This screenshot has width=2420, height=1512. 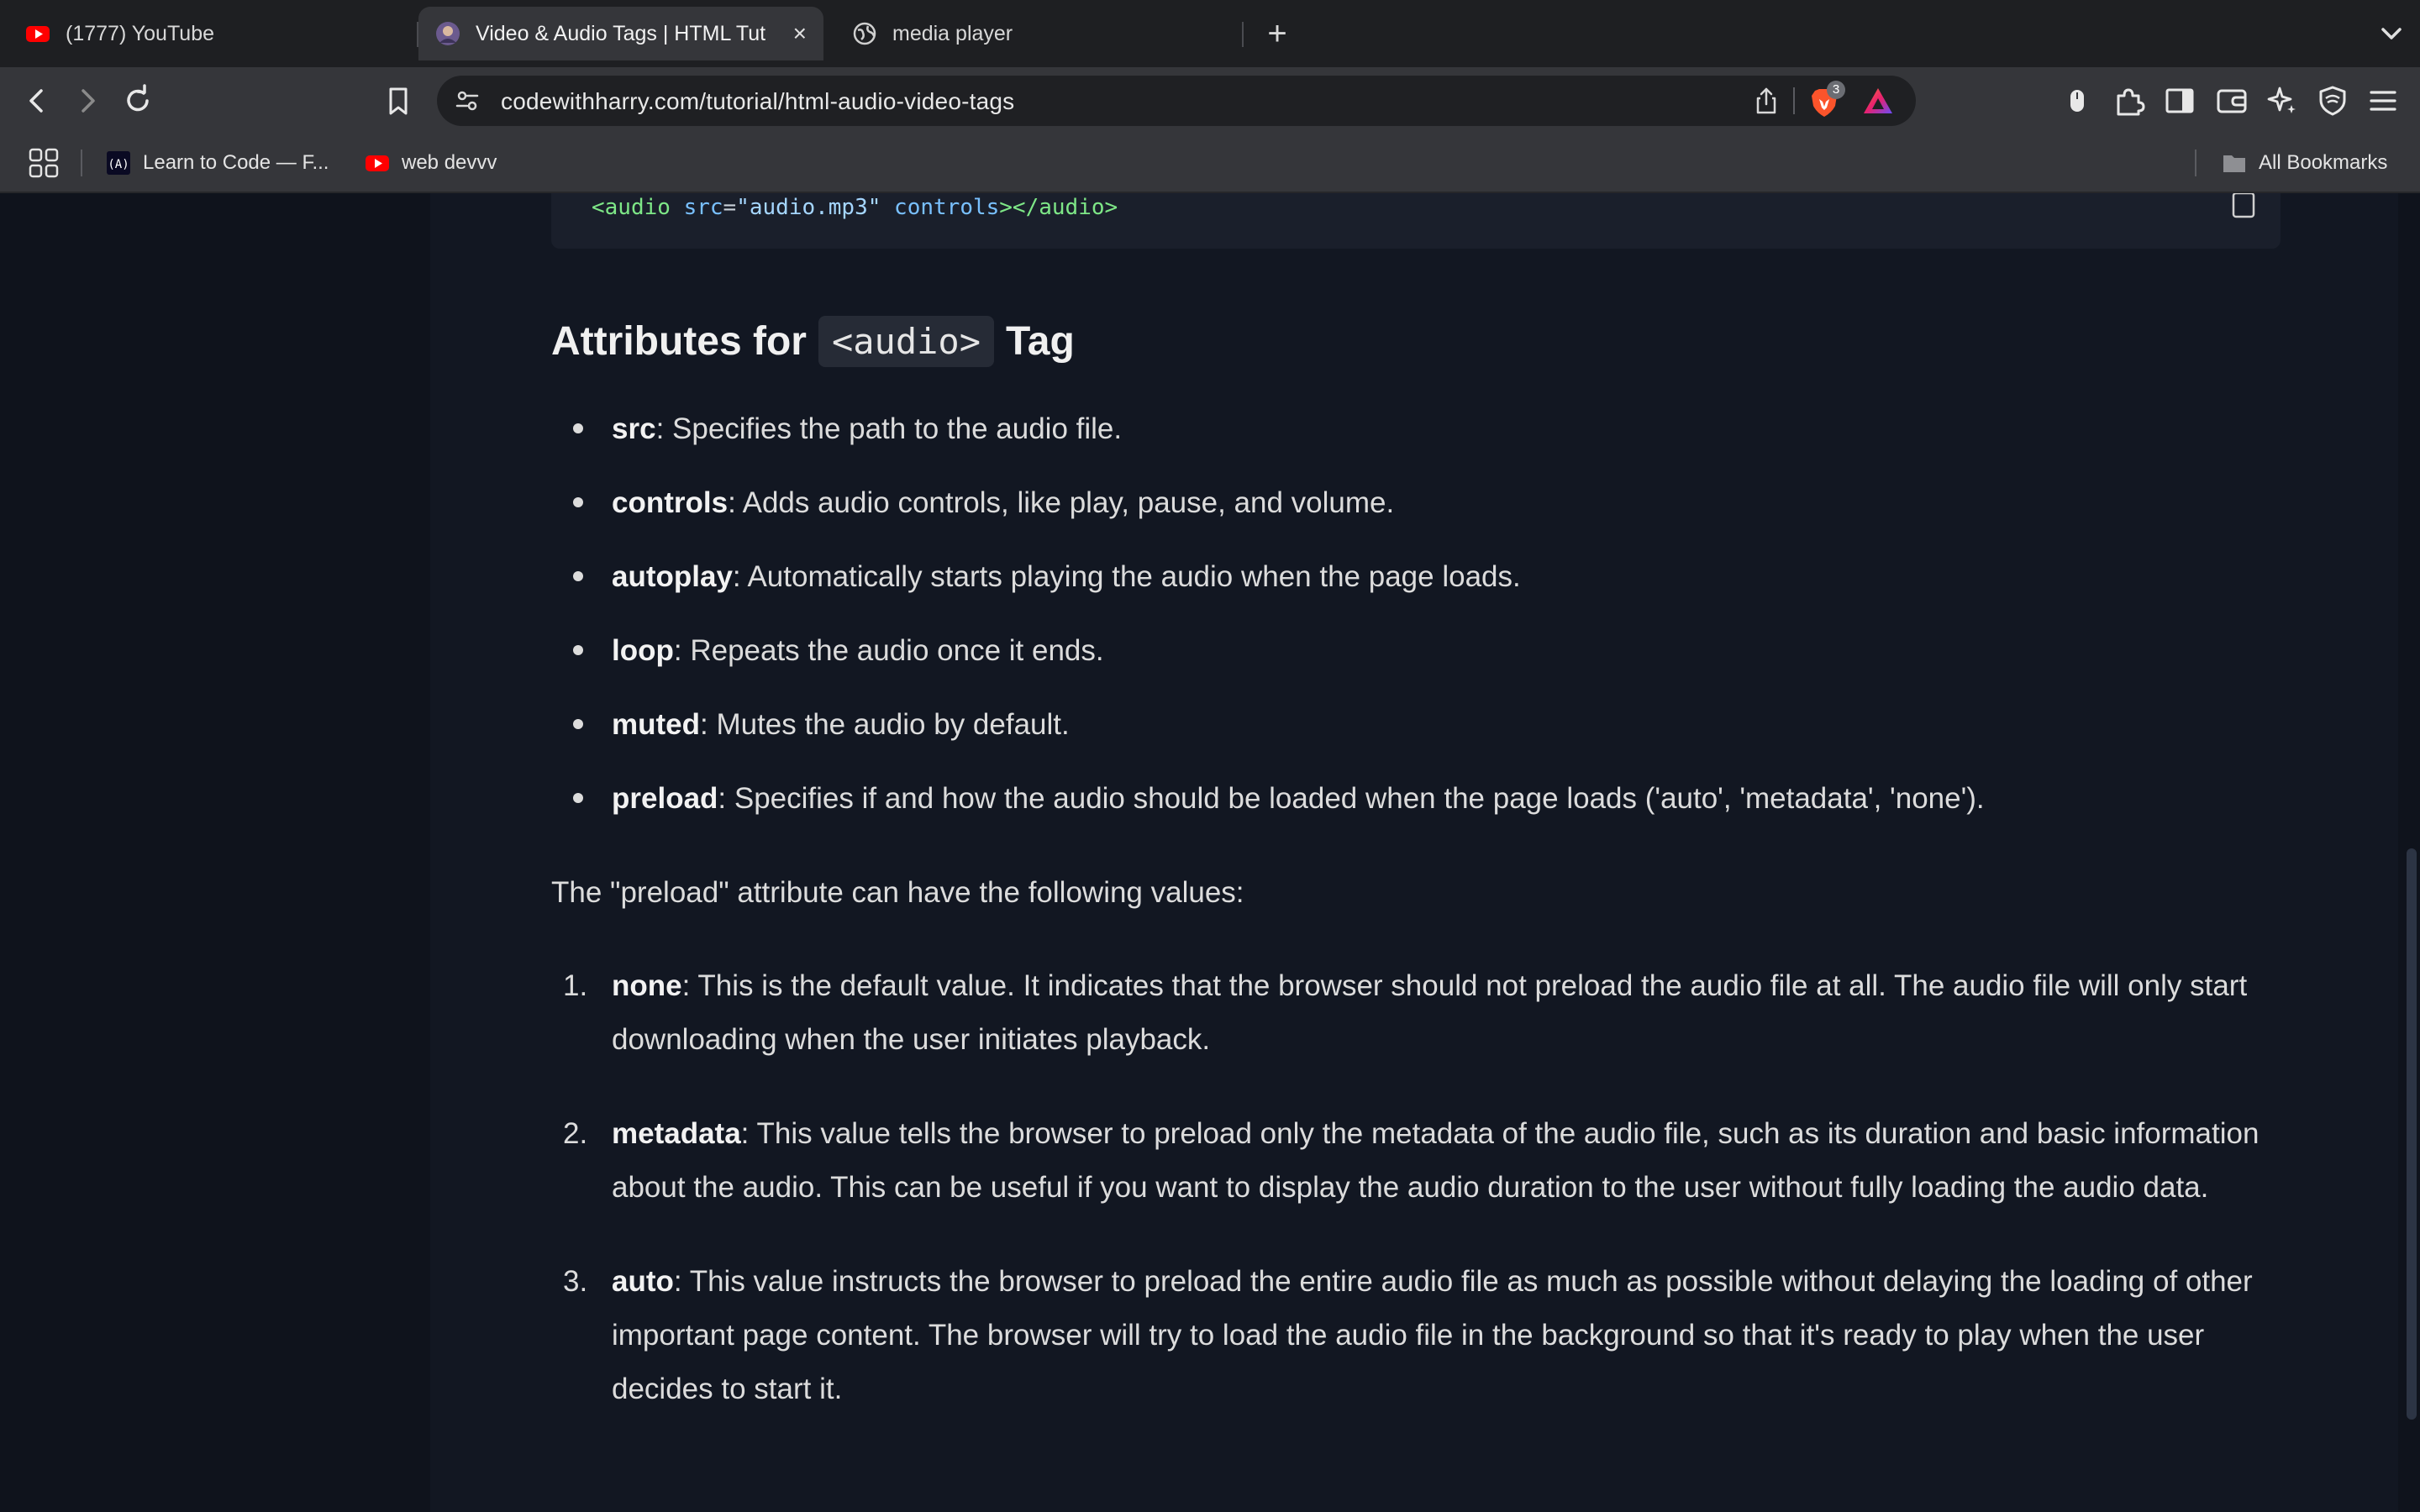 I want to click on share-icon, so click(x=1766, y=101).